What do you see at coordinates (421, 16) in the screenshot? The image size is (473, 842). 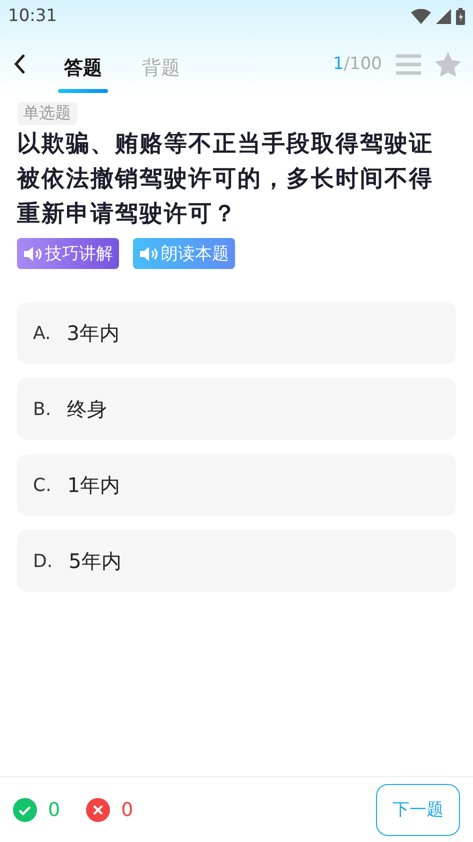 I see `wifi-icon` at bounding box center [421, 16].